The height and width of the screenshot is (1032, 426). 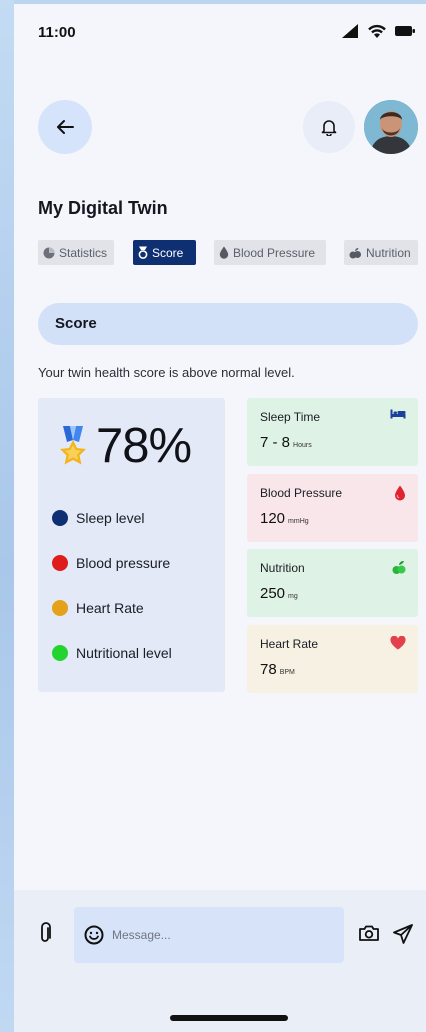 What do you see at coordinates (355, 252) in the screenshot?
I see `nutrition-icon` at bounding box center [355, 252].